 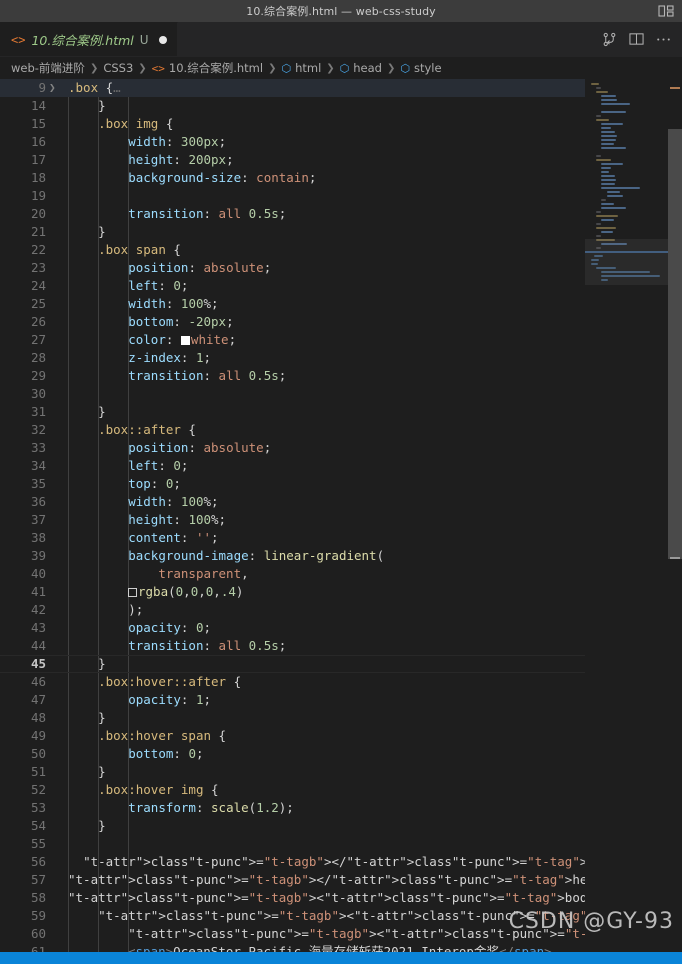 What do you see at coordinates (292, 574) in the screenshot?
I see `code-line: 40 transparent,` at bounding box center [292, 574].